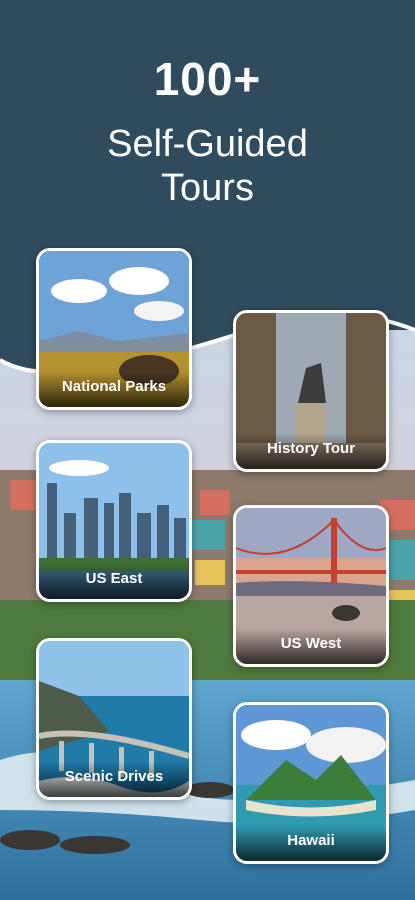  What do you see at coordinates (207, 166) in the screenshot?
I see `headline-title: Self-Guided Tours` at bounding box center [207, 166].